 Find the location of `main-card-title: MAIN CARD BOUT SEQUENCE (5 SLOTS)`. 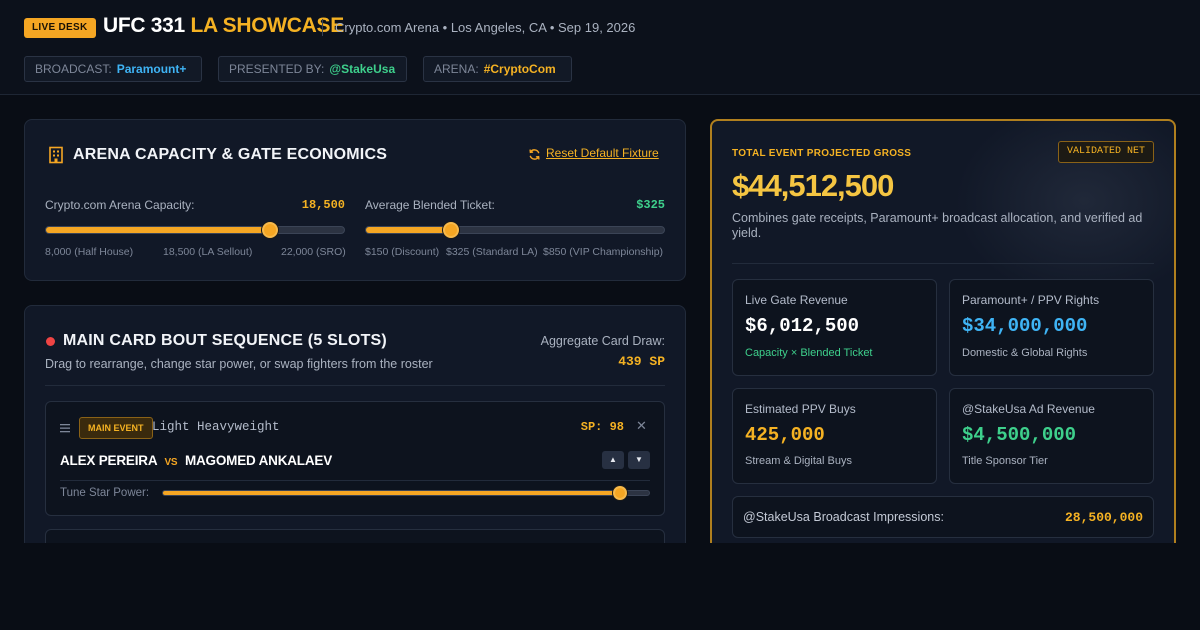

main-card-title: MAIN CARD BOUT SEQUENCE (5 SLOTS) is located at coordinates (225, 340).